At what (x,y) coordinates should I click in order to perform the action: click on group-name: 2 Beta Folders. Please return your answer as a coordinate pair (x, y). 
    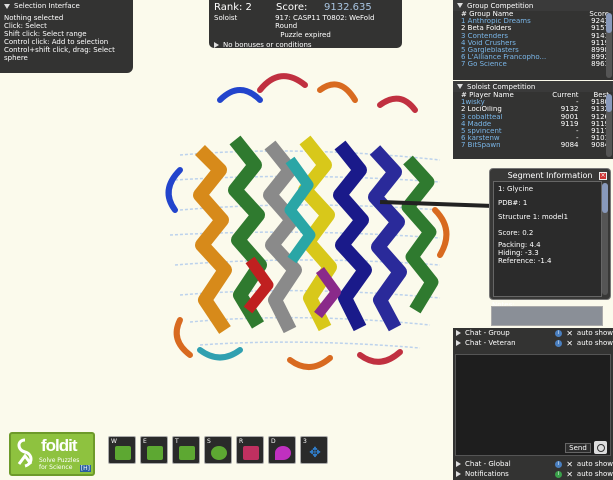
    Looking at the image, I should click on (519, 28).